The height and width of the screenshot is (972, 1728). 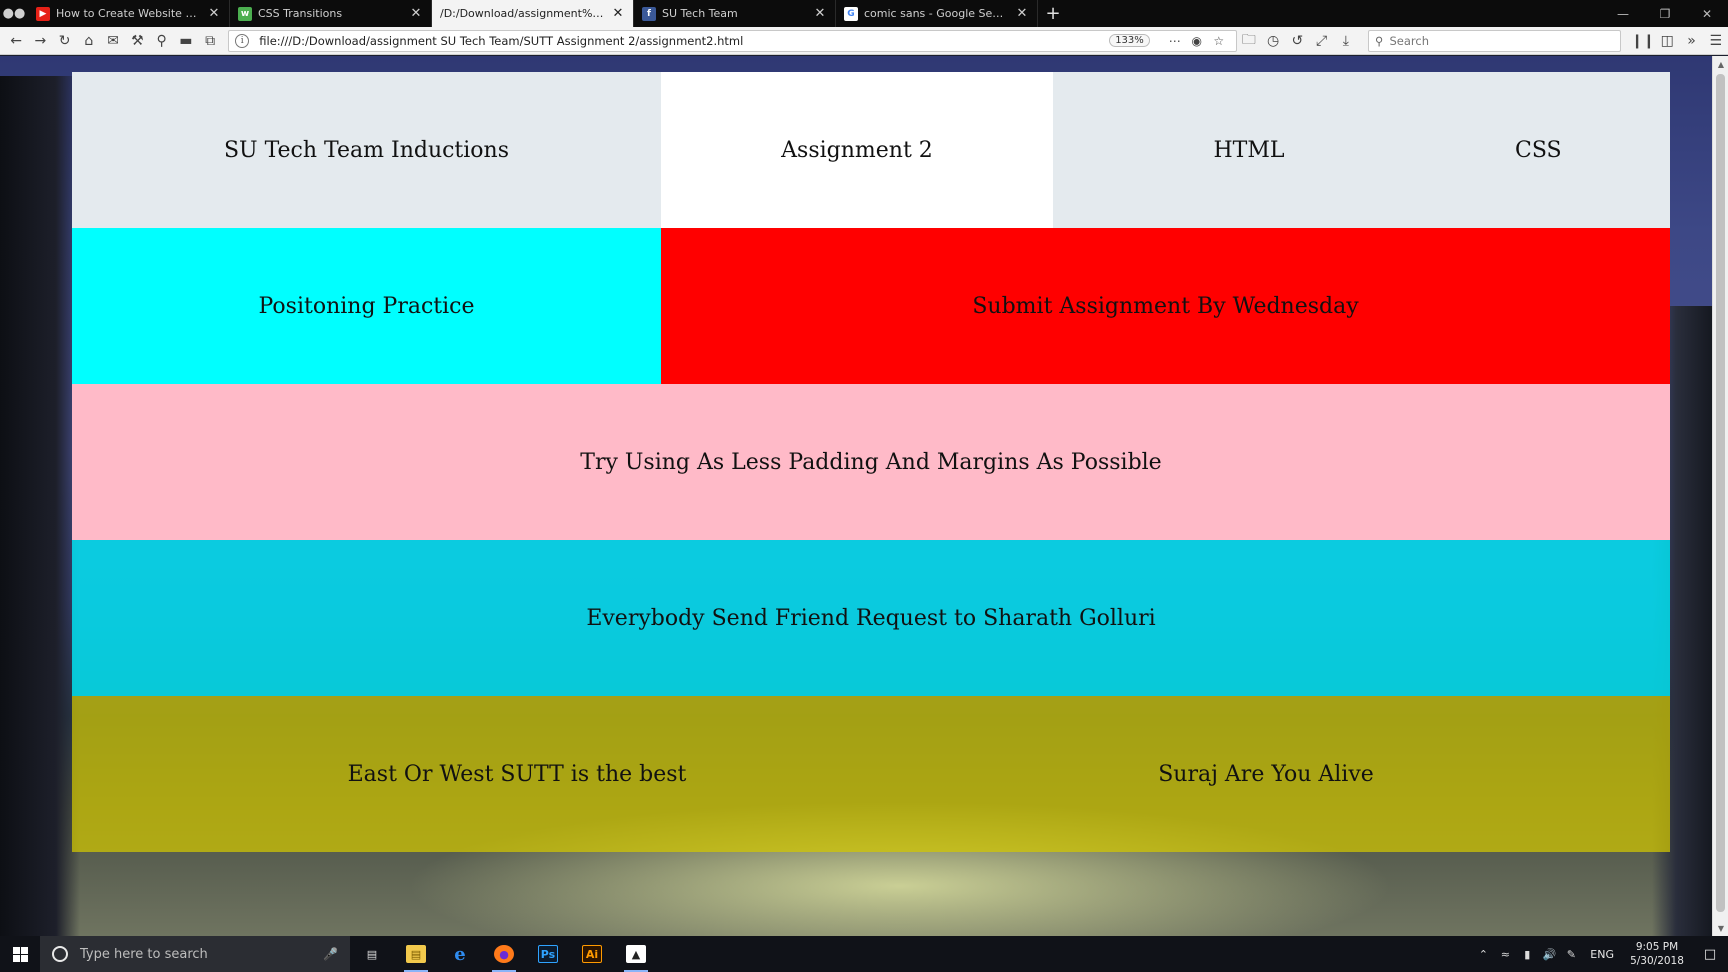 I want to click on vertical-scrollbar: ▲ ▼, so click(x=1720, y=496).